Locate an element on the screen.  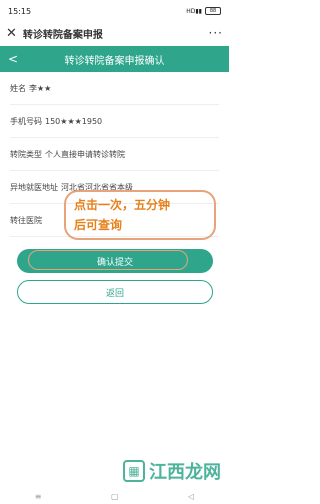
annotation-highlight is located at coordinates (108, 260).